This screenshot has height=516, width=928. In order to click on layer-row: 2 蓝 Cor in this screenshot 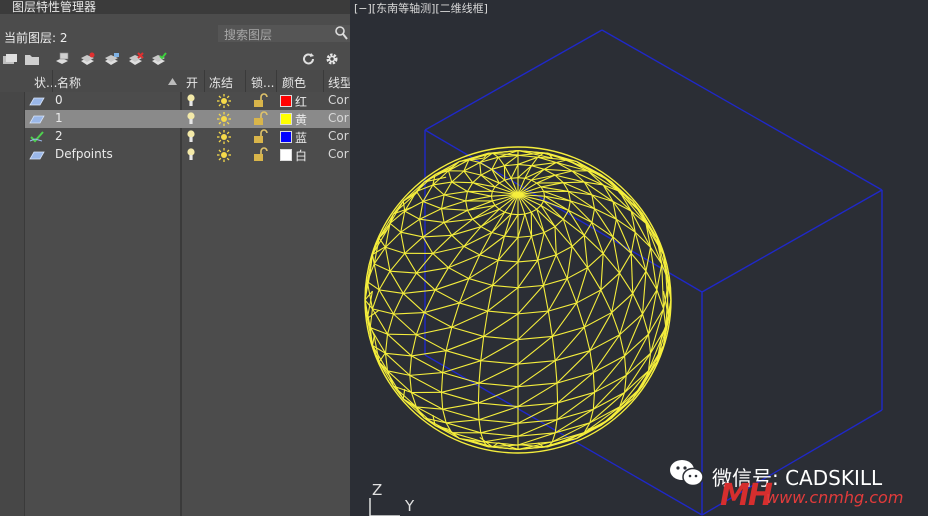, I will do `click(187, 137)`.